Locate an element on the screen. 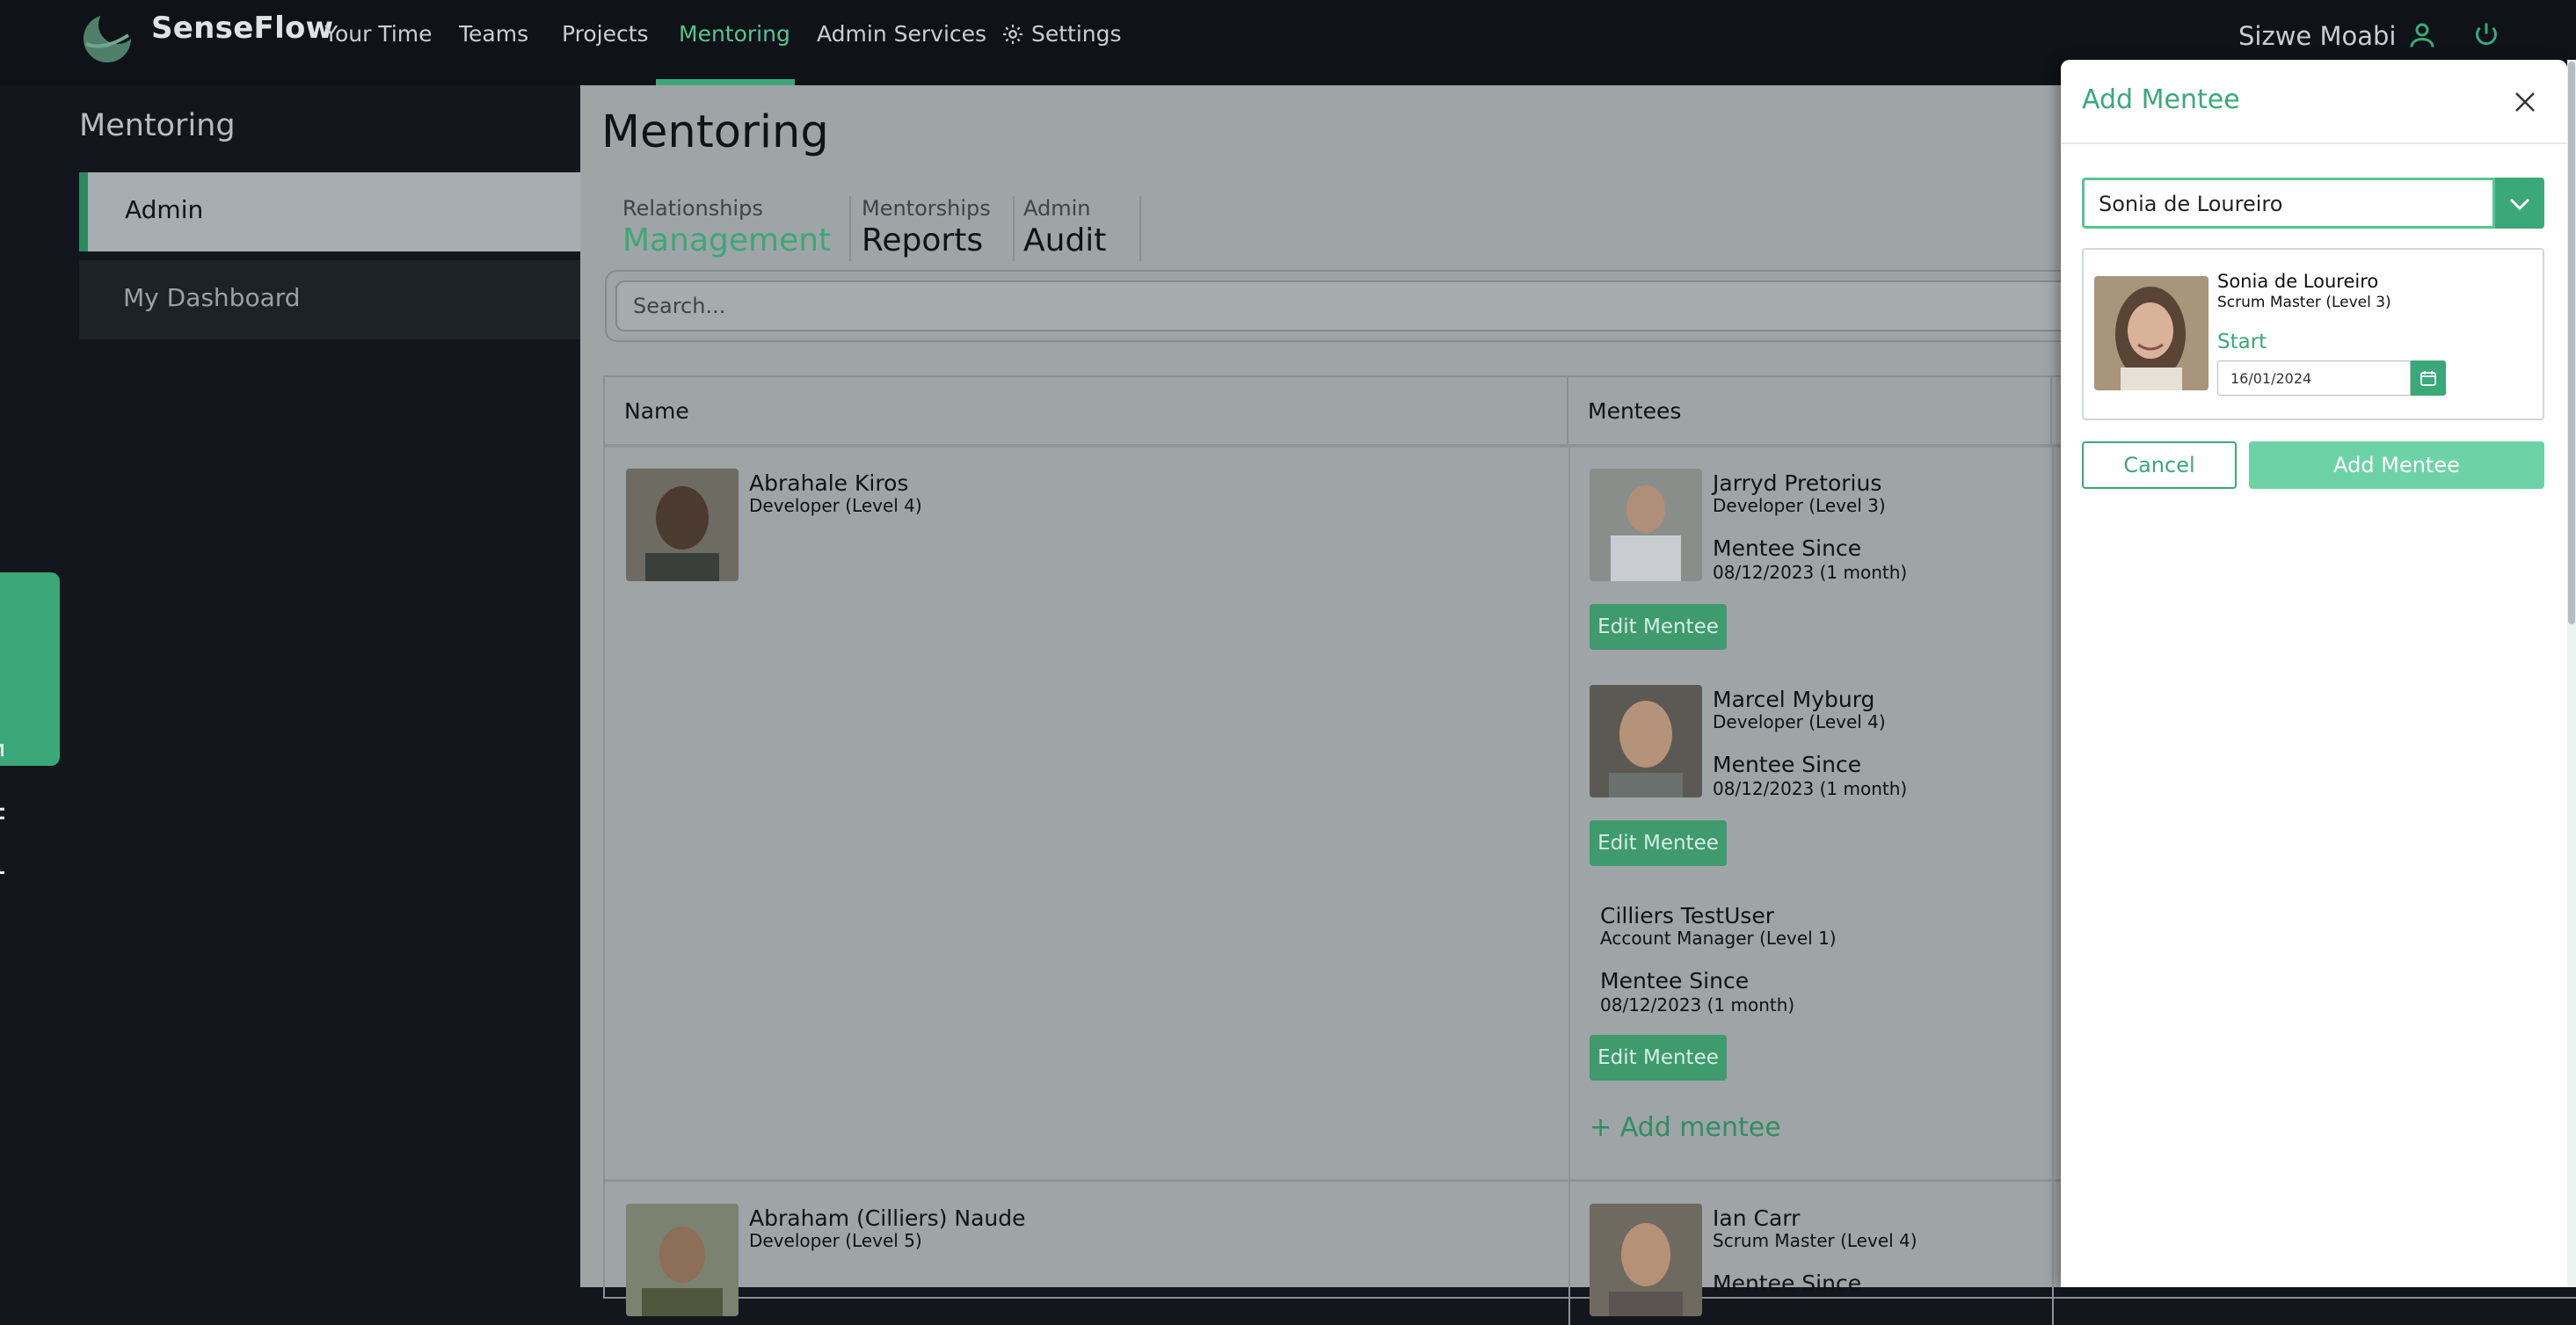 Image resolution: width=2576 pixels, height=1325 pixels. mentee-role: Scrum Master (Level 4) is located at coordinates (1815, 1240).